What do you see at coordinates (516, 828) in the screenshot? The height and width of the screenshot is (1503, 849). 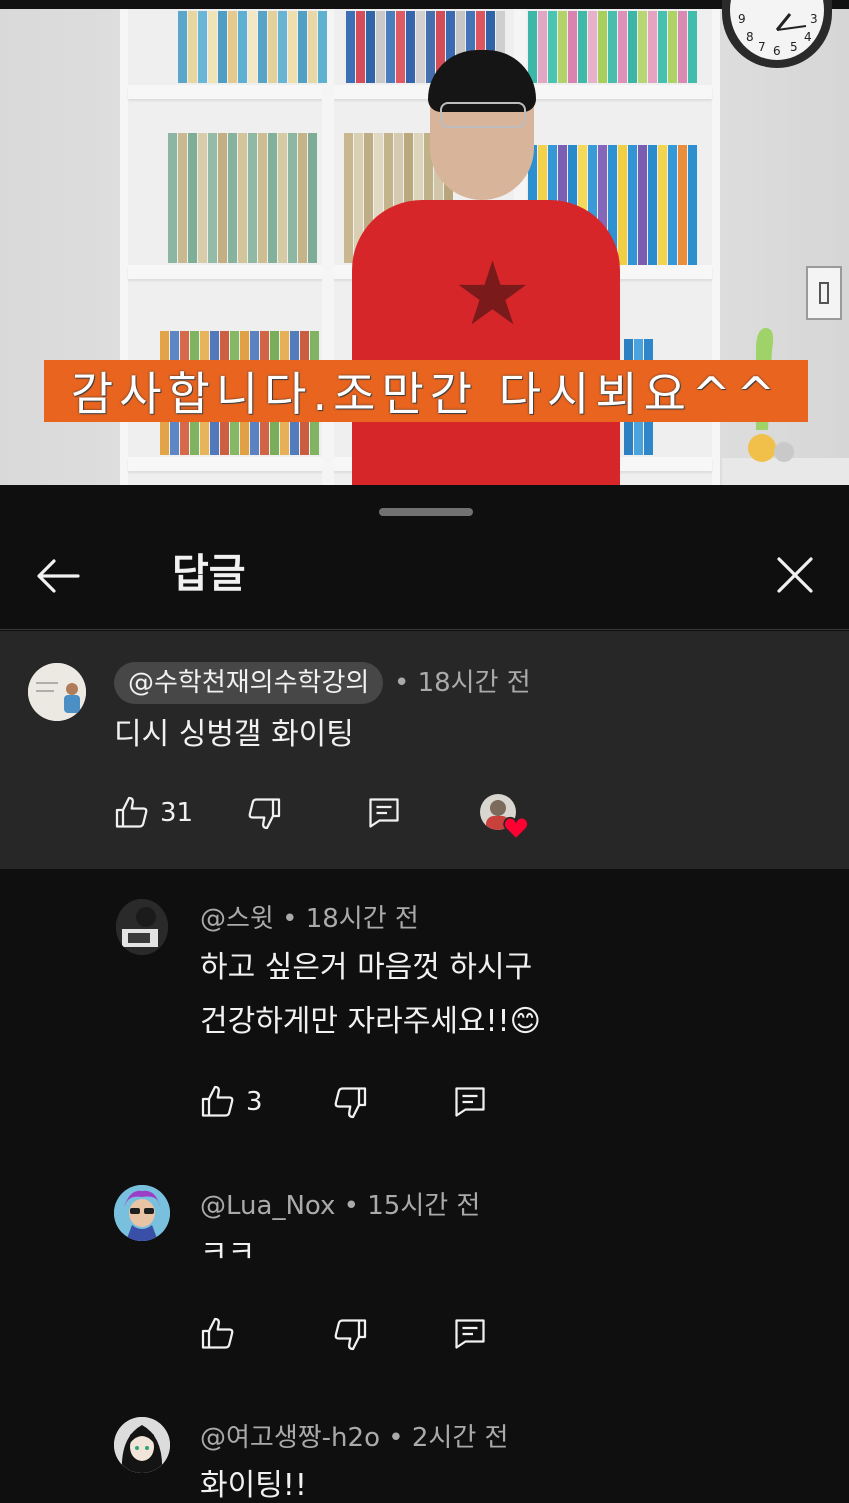 I see `heart-icon` at bounding box center [516, 828].